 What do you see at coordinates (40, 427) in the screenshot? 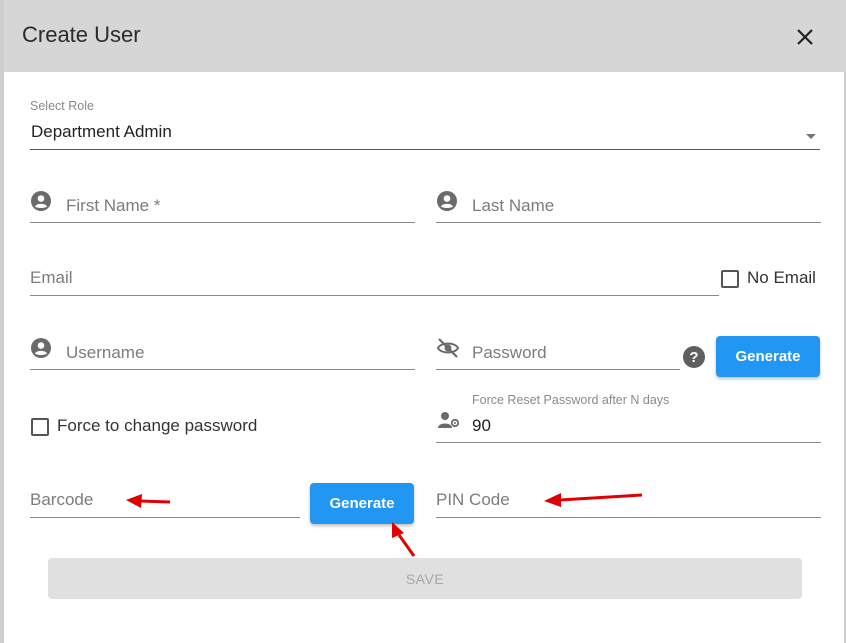
I see `force-change-checkbox` at bounding box center [40, 427].